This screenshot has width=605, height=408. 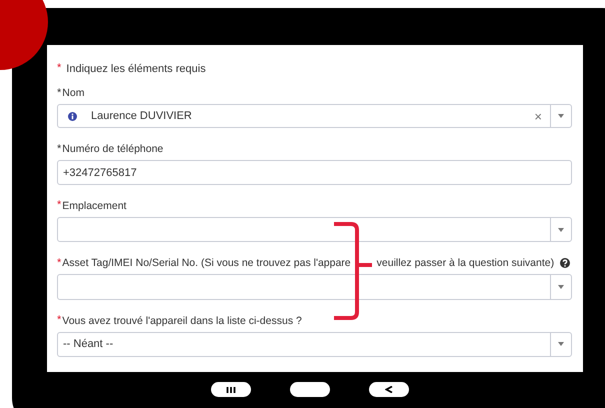 I want to click on required-note: Indiquez les éléments requis, so click(x=136, y=69).